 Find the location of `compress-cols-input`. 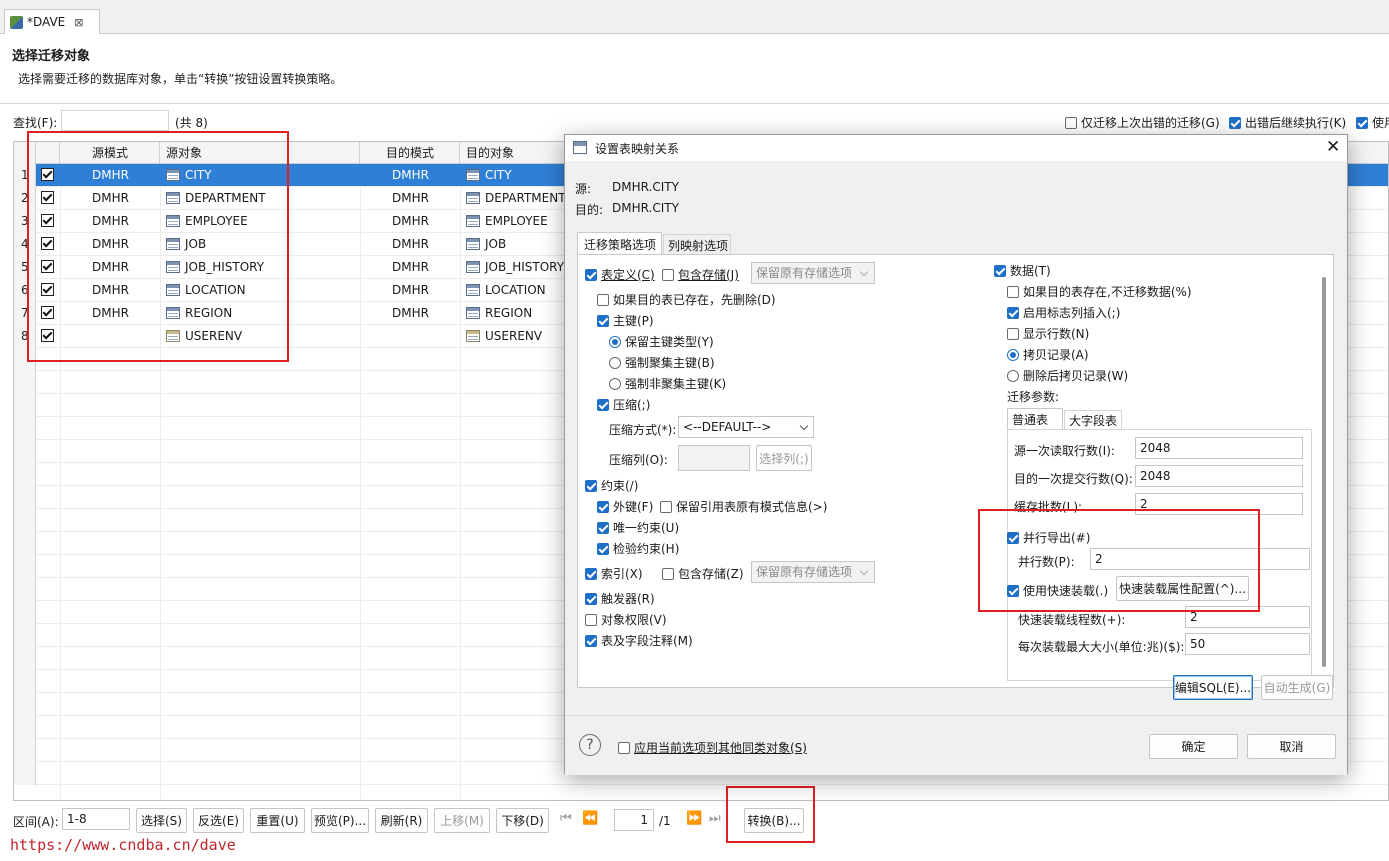

compress-cols-input is located at coordinates (714, 458).